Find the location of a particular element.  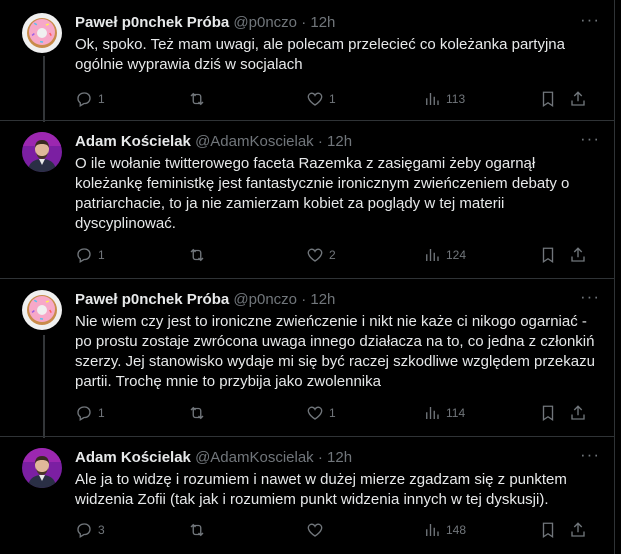

like-count: 2 is located at coordinates (332, 255).